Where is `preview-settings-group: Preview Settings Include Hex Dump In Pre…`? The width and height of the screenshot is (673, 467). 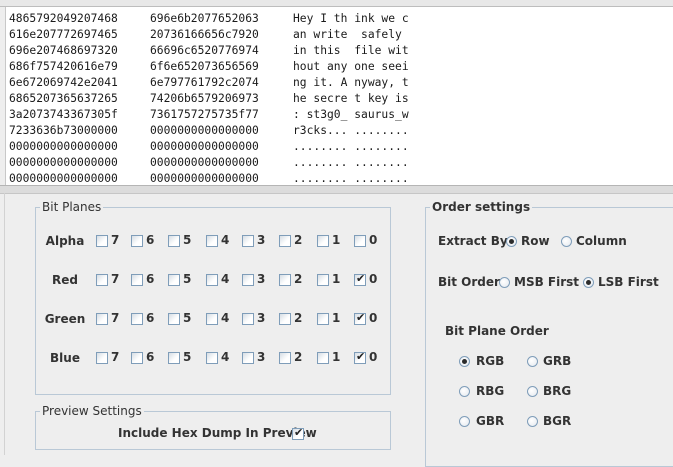
preview-settings-group: Preview Settings Include Hex Dump In Pre… is located at coordinates (213, 427).